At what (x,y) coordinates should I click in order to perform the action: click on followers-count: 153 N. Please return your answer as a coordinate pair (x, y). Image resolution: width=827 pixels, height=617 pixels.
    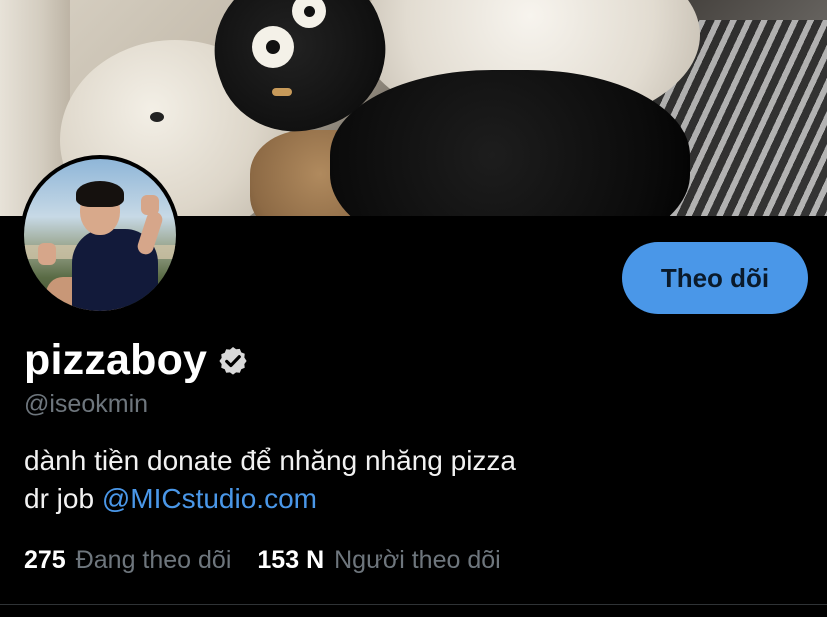
    Looking at the image, I should click on (291, 560).